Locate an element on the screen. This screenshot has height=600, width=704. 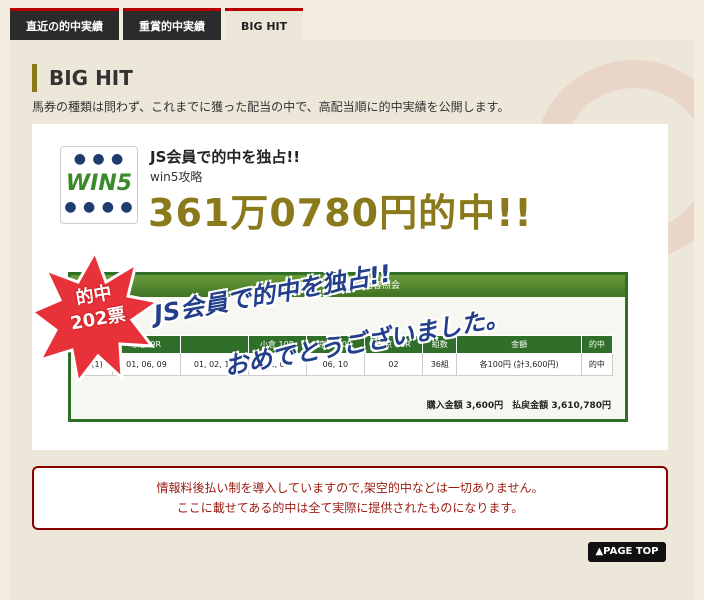
ticket-cell: 36組 is located at coordinates (440, 364).